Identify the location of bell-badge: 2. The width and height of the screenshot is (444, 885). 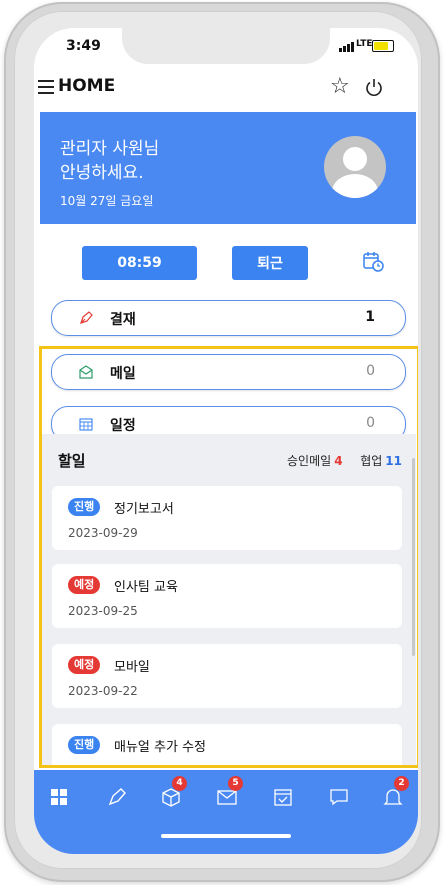
(401, 783).